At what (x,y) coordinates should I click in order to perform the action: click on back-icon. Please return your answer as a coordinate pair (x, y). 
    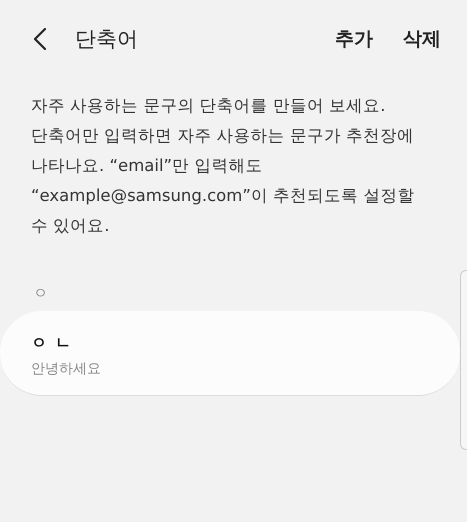
    Looking at the image, I should click on (40, 39).